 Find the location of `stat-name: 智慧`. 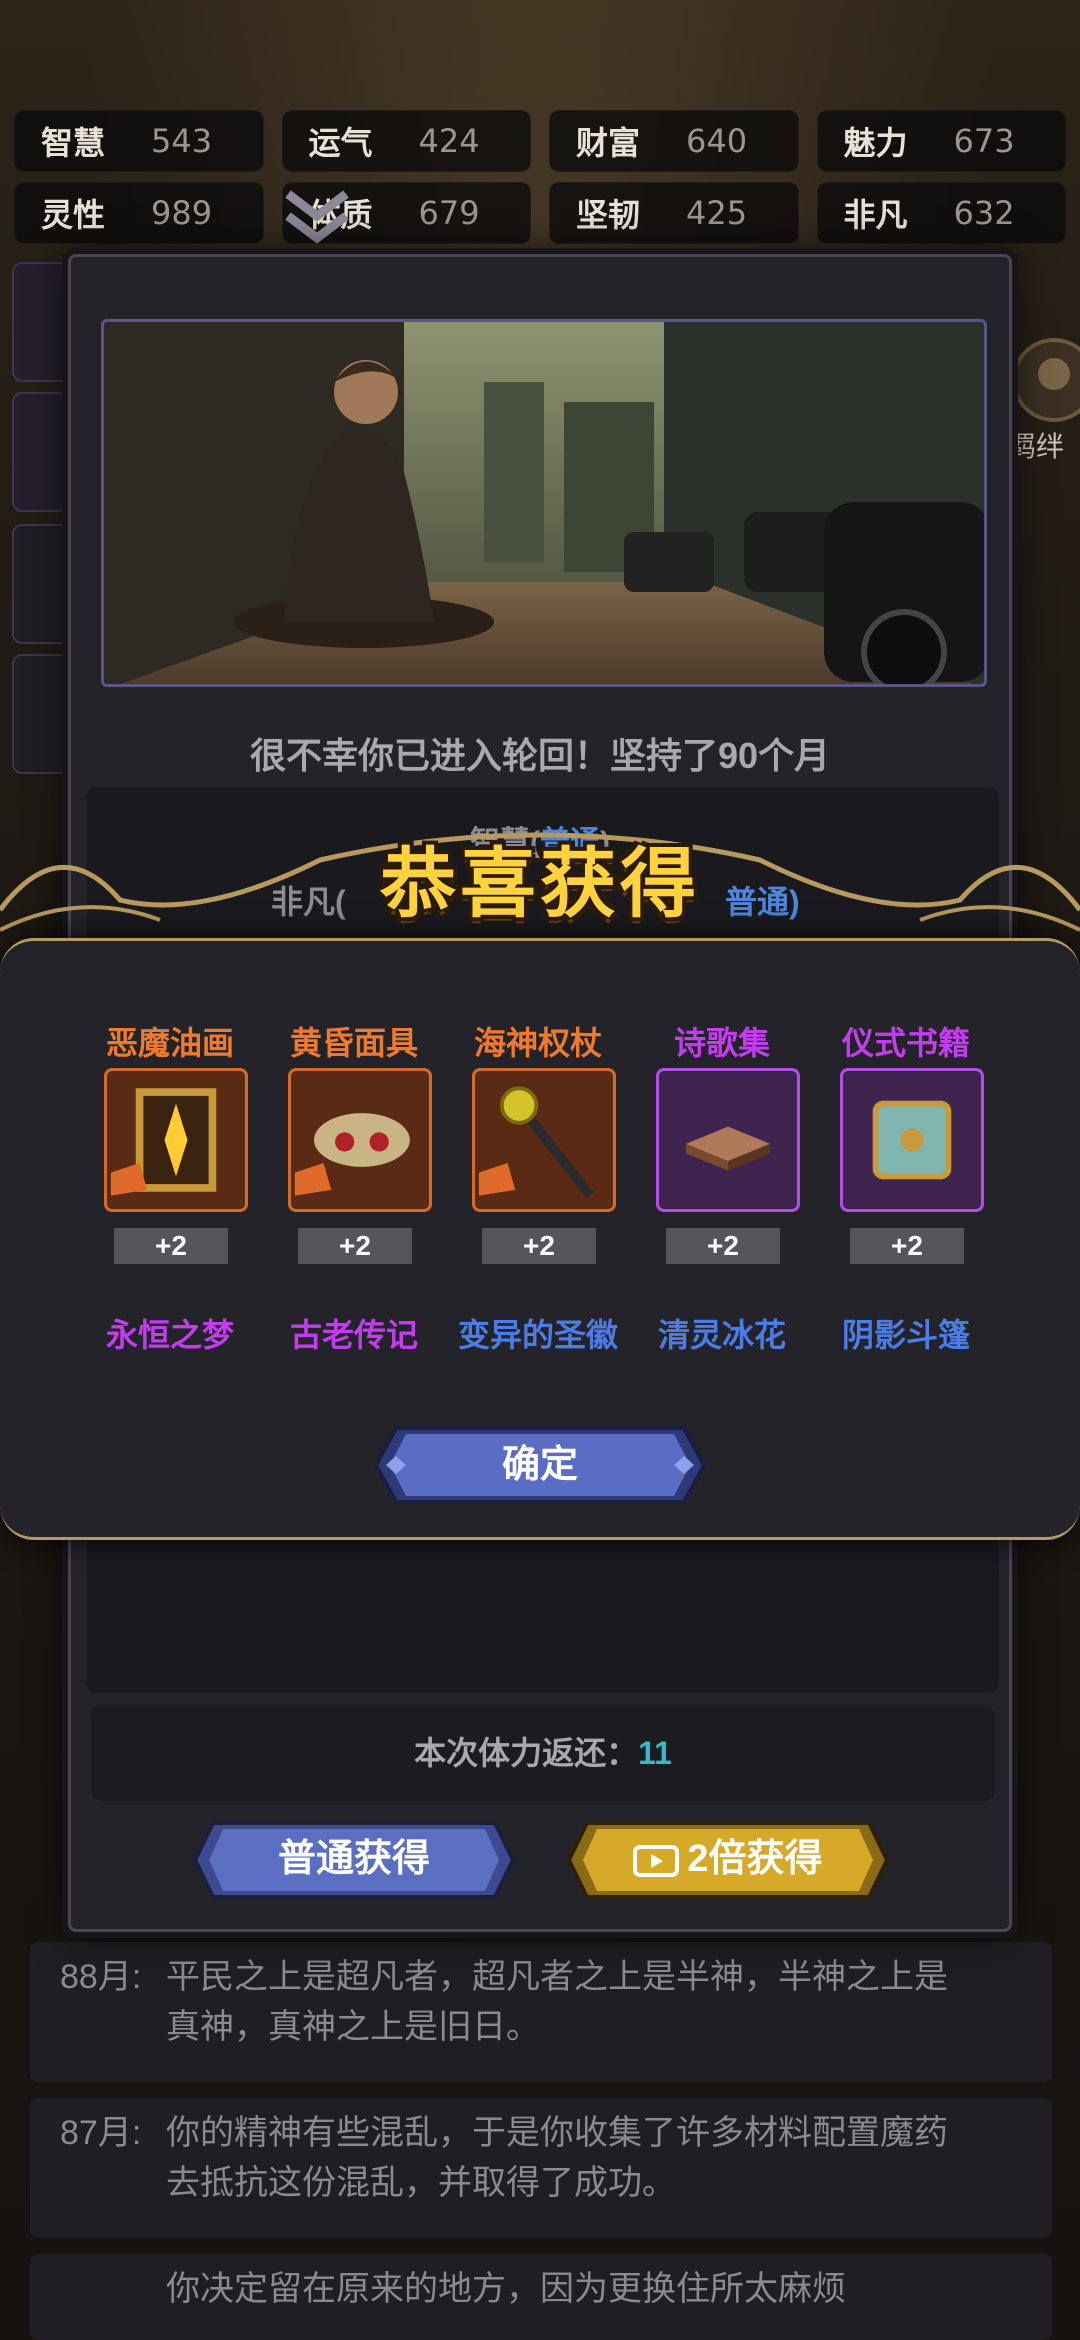

stat-name: 智慧 is located at coordinates (73, 143).